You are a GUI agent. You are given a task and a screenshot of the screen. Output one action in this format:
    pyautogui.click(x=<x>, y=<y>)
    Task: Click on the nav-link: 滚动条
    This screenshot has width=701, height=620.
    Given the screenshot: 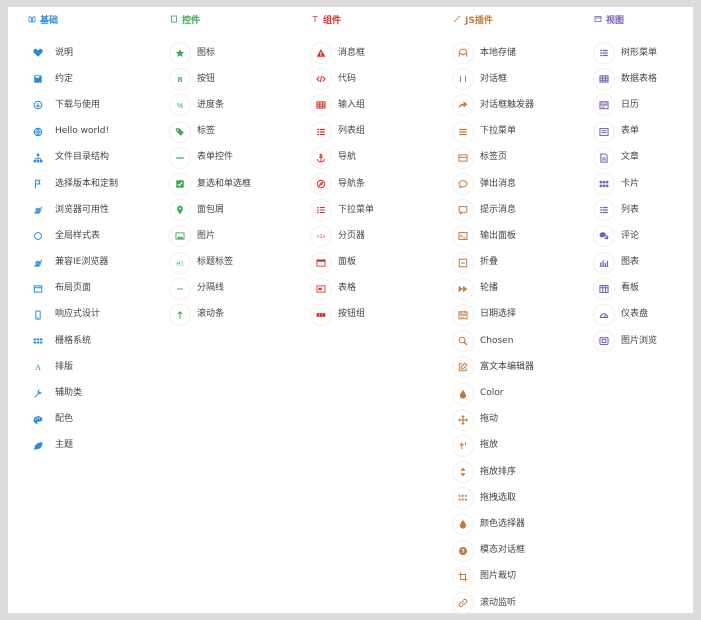 What is the action you would take?
    pyautogui.click(x=210, y=315)
    